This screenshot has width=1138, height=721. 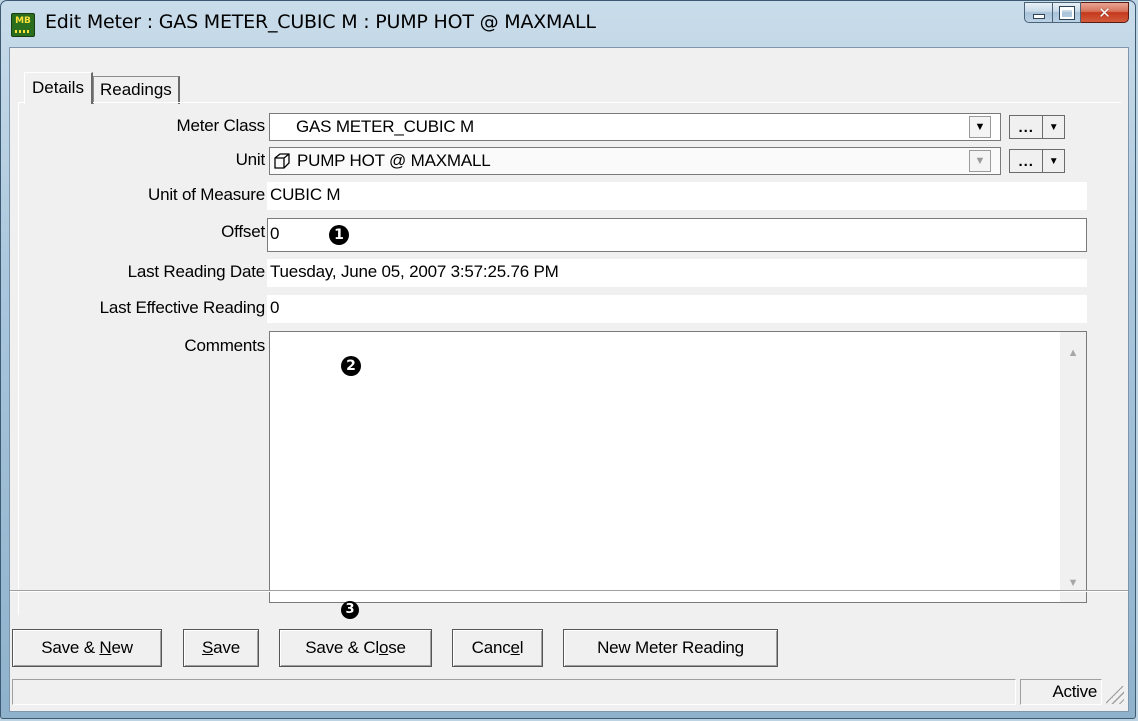 What do you see at coordinates (182, 307) in the screenshot?
I see `last-effective-reading-label: Last Effective Reading` at bounding box center [182, 307].